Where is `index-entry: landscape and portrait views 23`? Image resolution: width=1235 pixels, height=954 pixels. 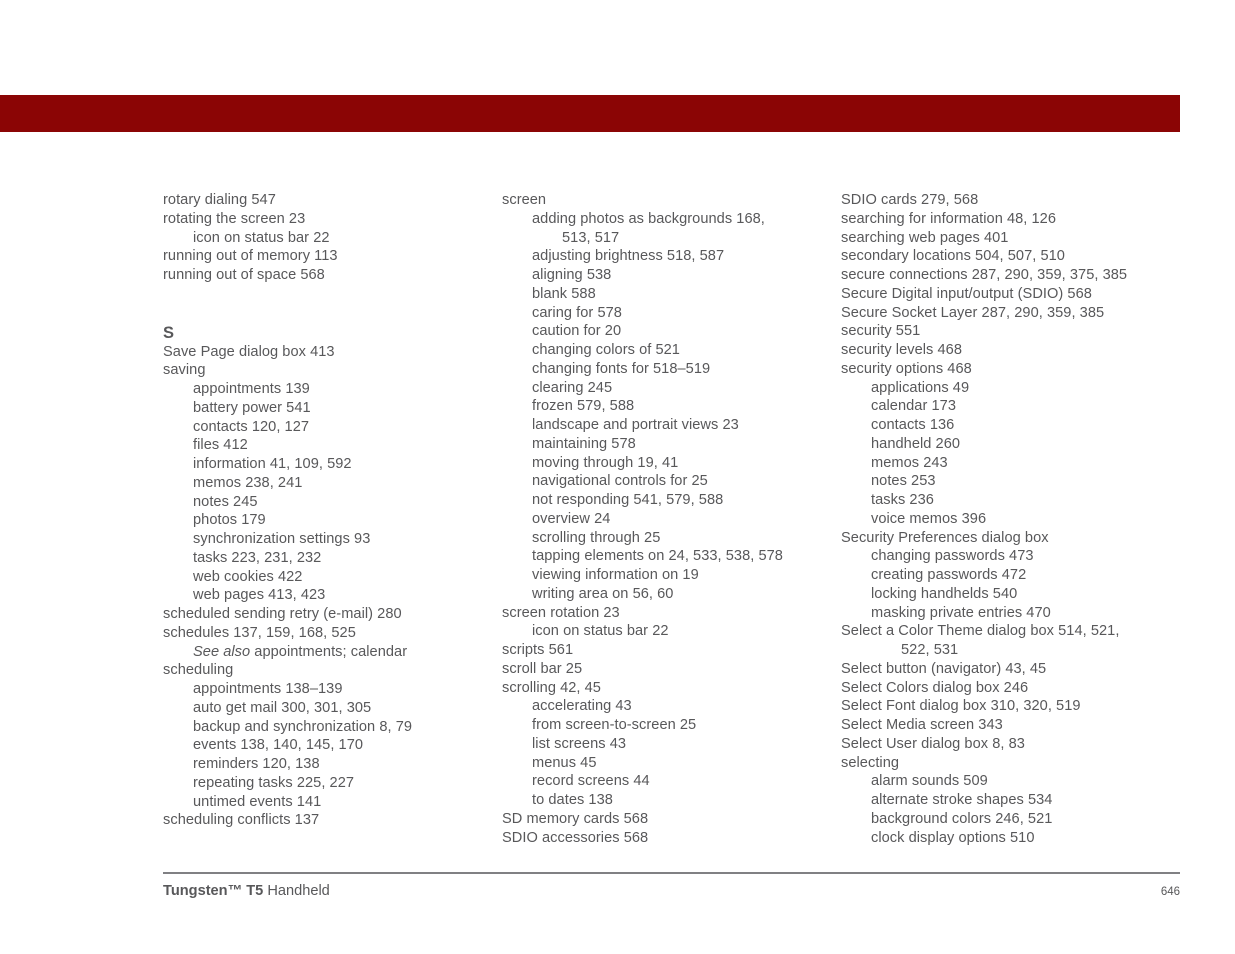
index-entry: landscape and portrait views 23 is located at coordinates (635, 425).